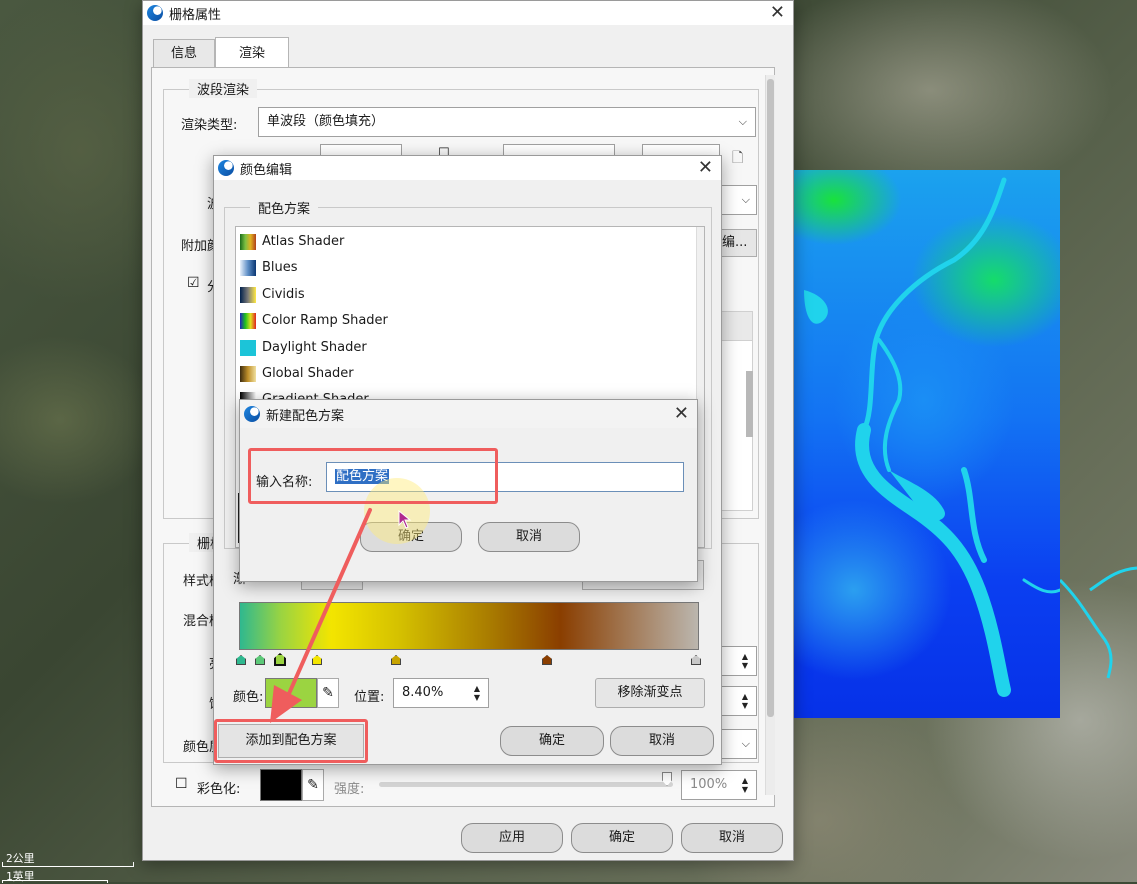 This screenshot has height=884, width=1137. What do you see at coordinates (463, 269) in the screenshot?
I see `list-item: Blues` at bounding box center [463, 269].